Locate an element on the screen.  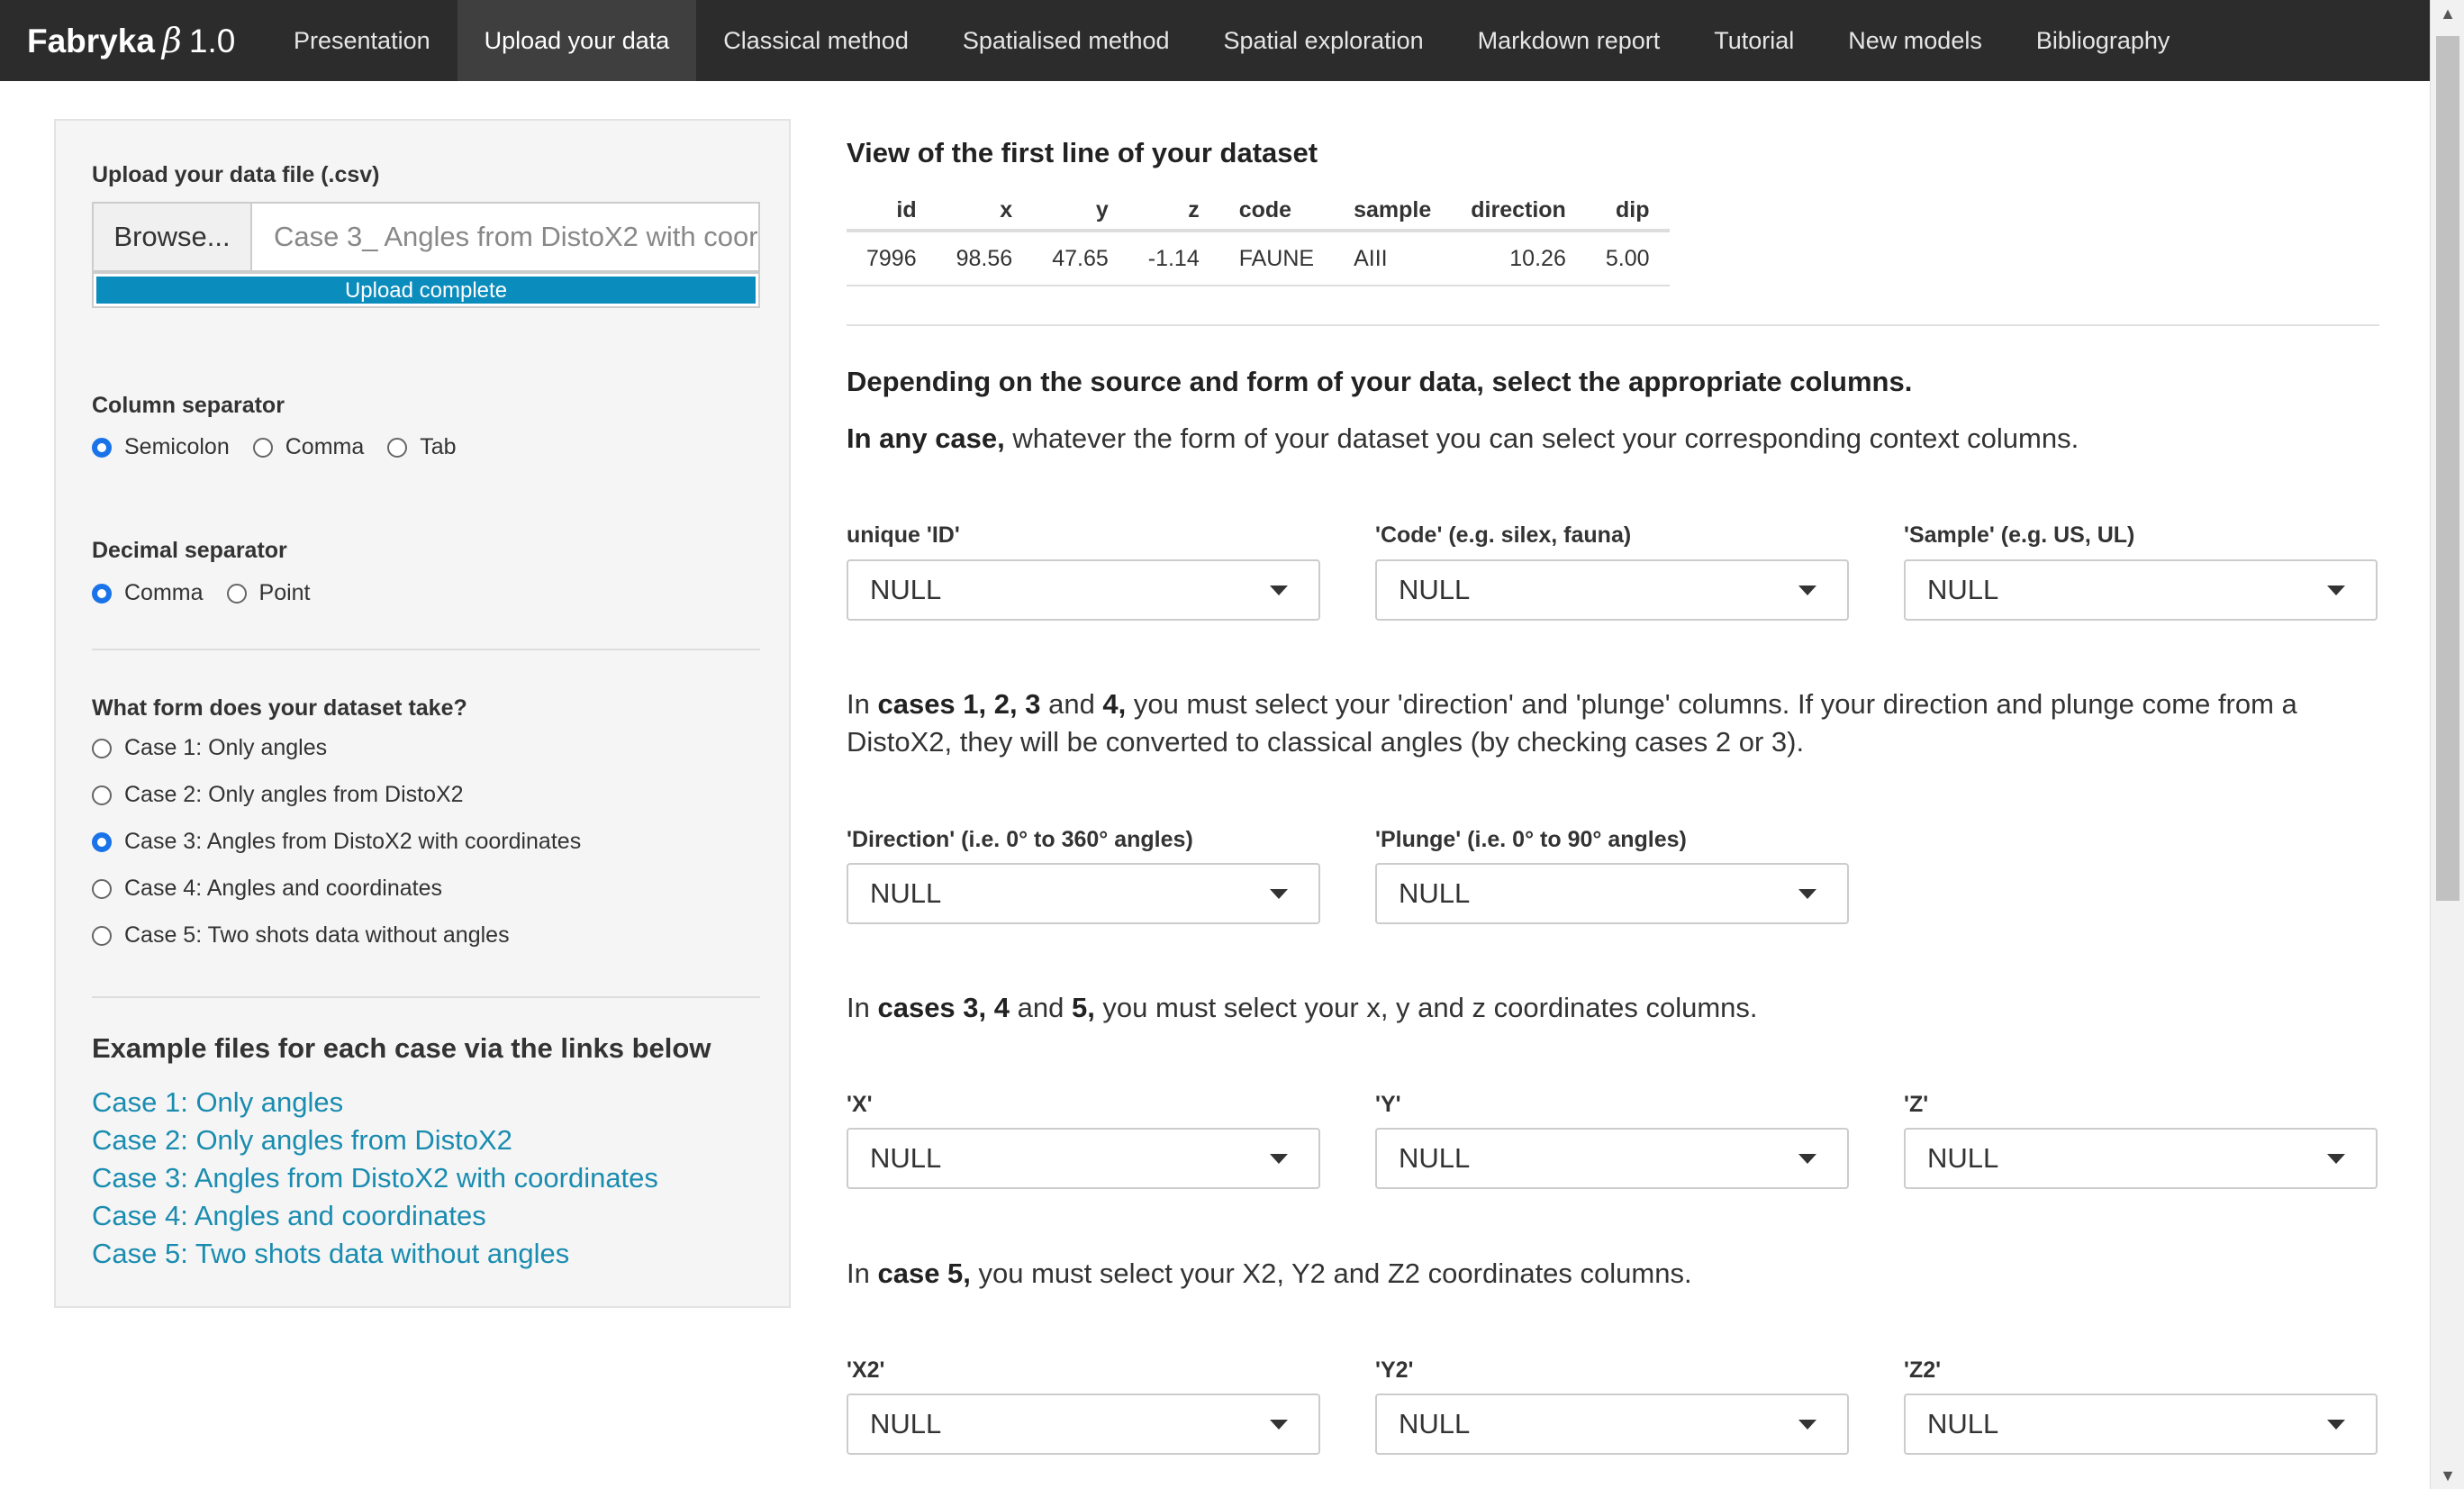
plunge-select-label: 'Plunge' (i.e. 0° to 90° angles) is located at coordinates (1531, 839).